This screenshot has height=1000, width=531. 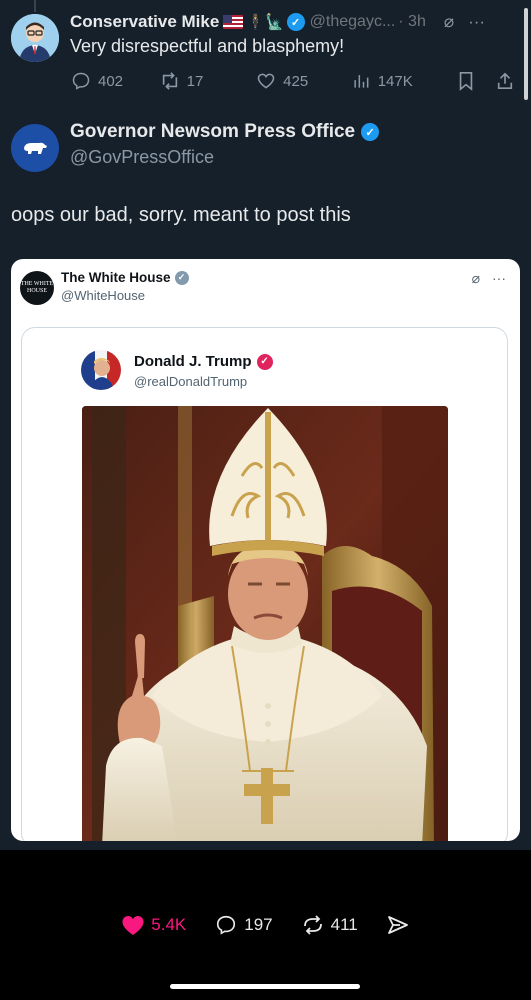 What do you see at coordinates (169, 924) in the screenshot?
I see `like-count: 5.4K` at bounding box center [169, 924].